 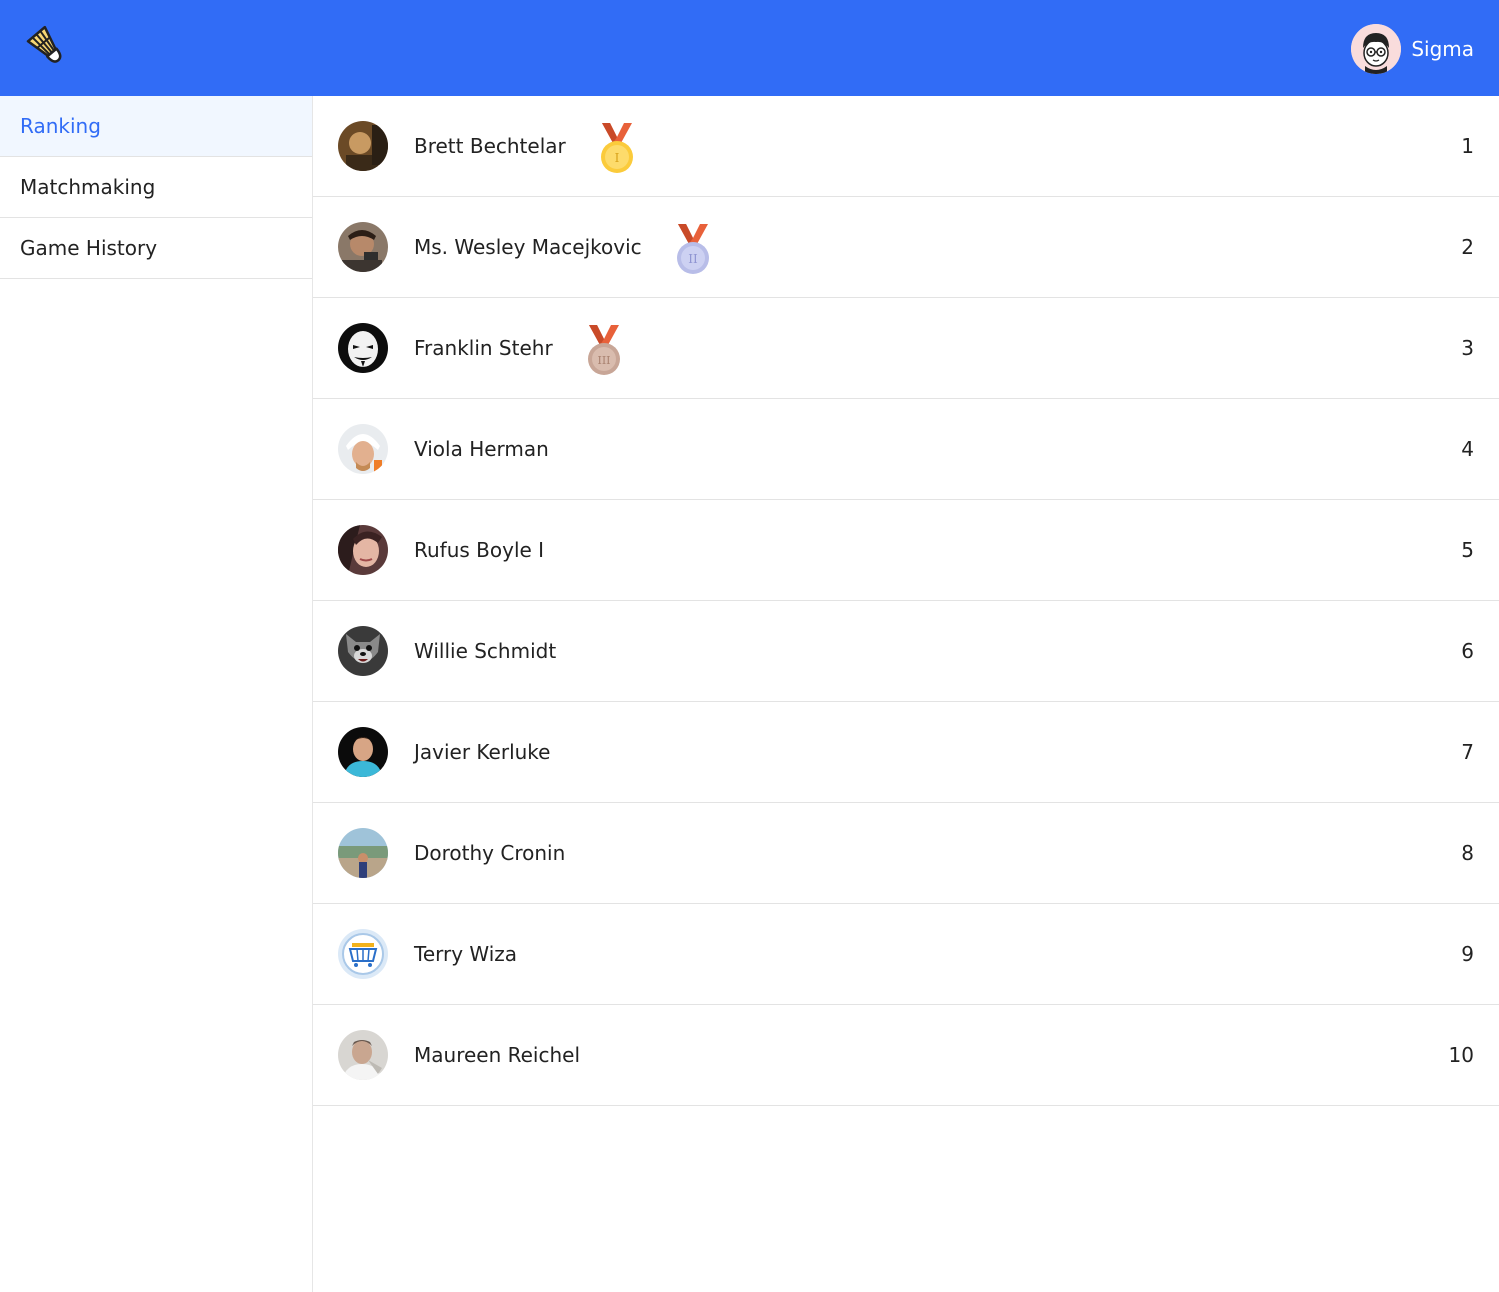 I want to click on player-name: Franklin Stehr, so click(x=483, y=348).